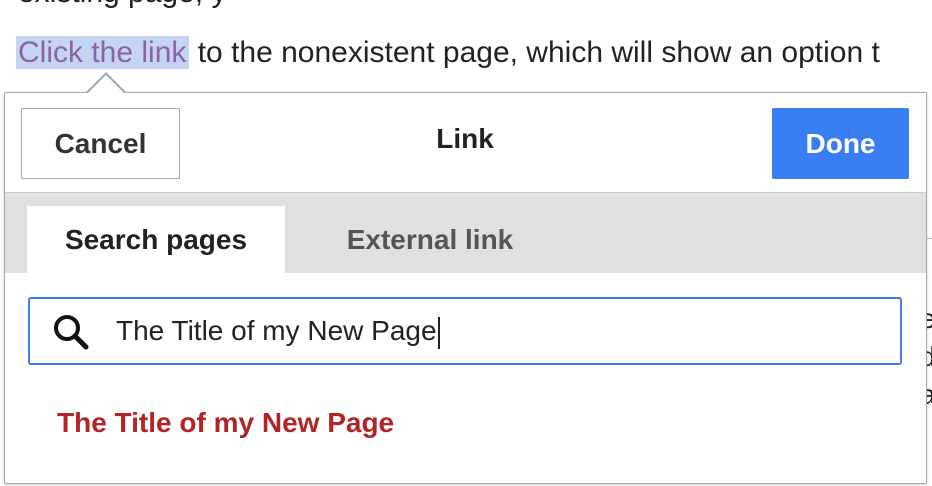 This screenshot has height=486, width=932. I want to click on search-input-value: The Title of my New Page, so click(278, 331).